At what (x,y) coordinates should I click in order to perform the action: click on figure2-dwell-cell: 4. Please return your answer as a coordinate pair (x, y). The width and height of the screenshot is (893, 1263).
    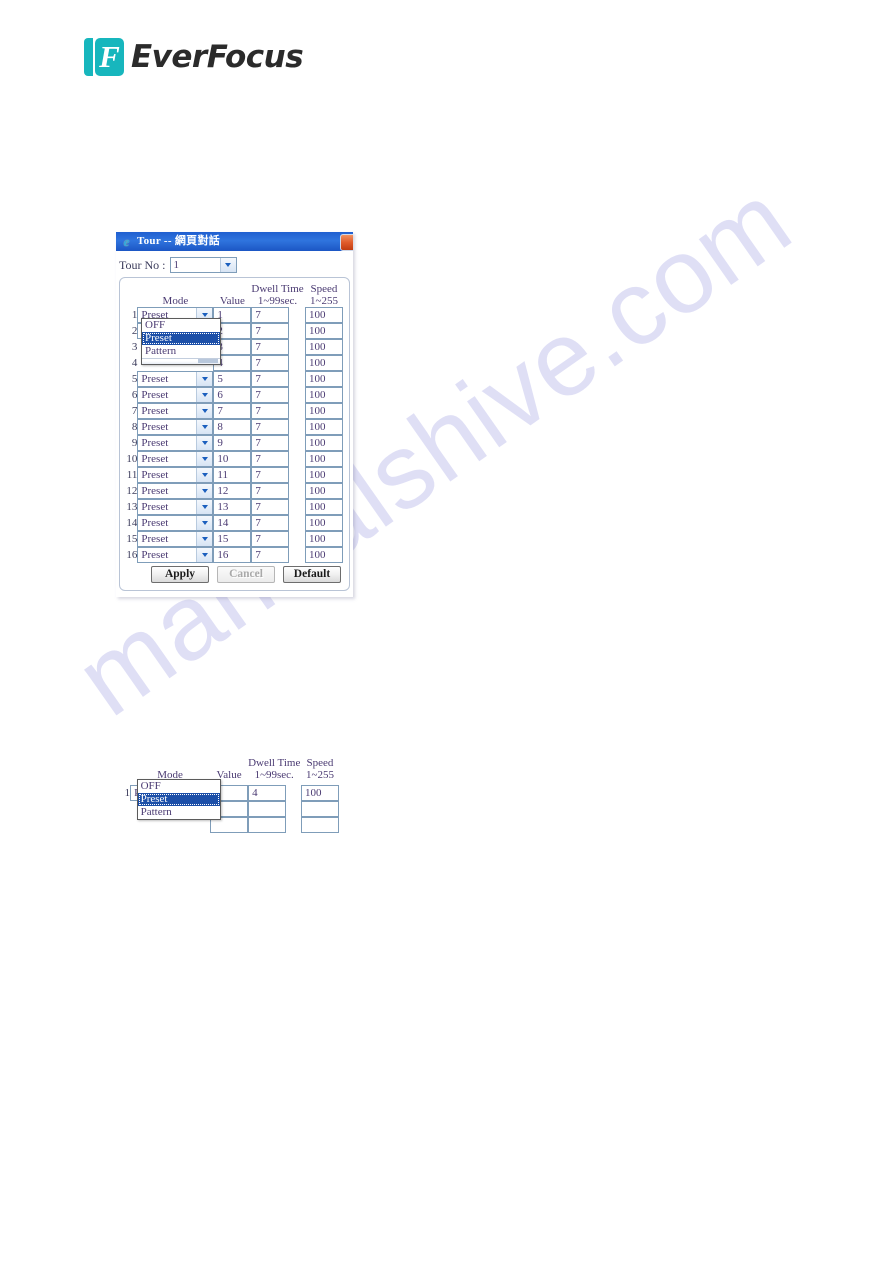
    Looking at the image, I should click on (274, 793).